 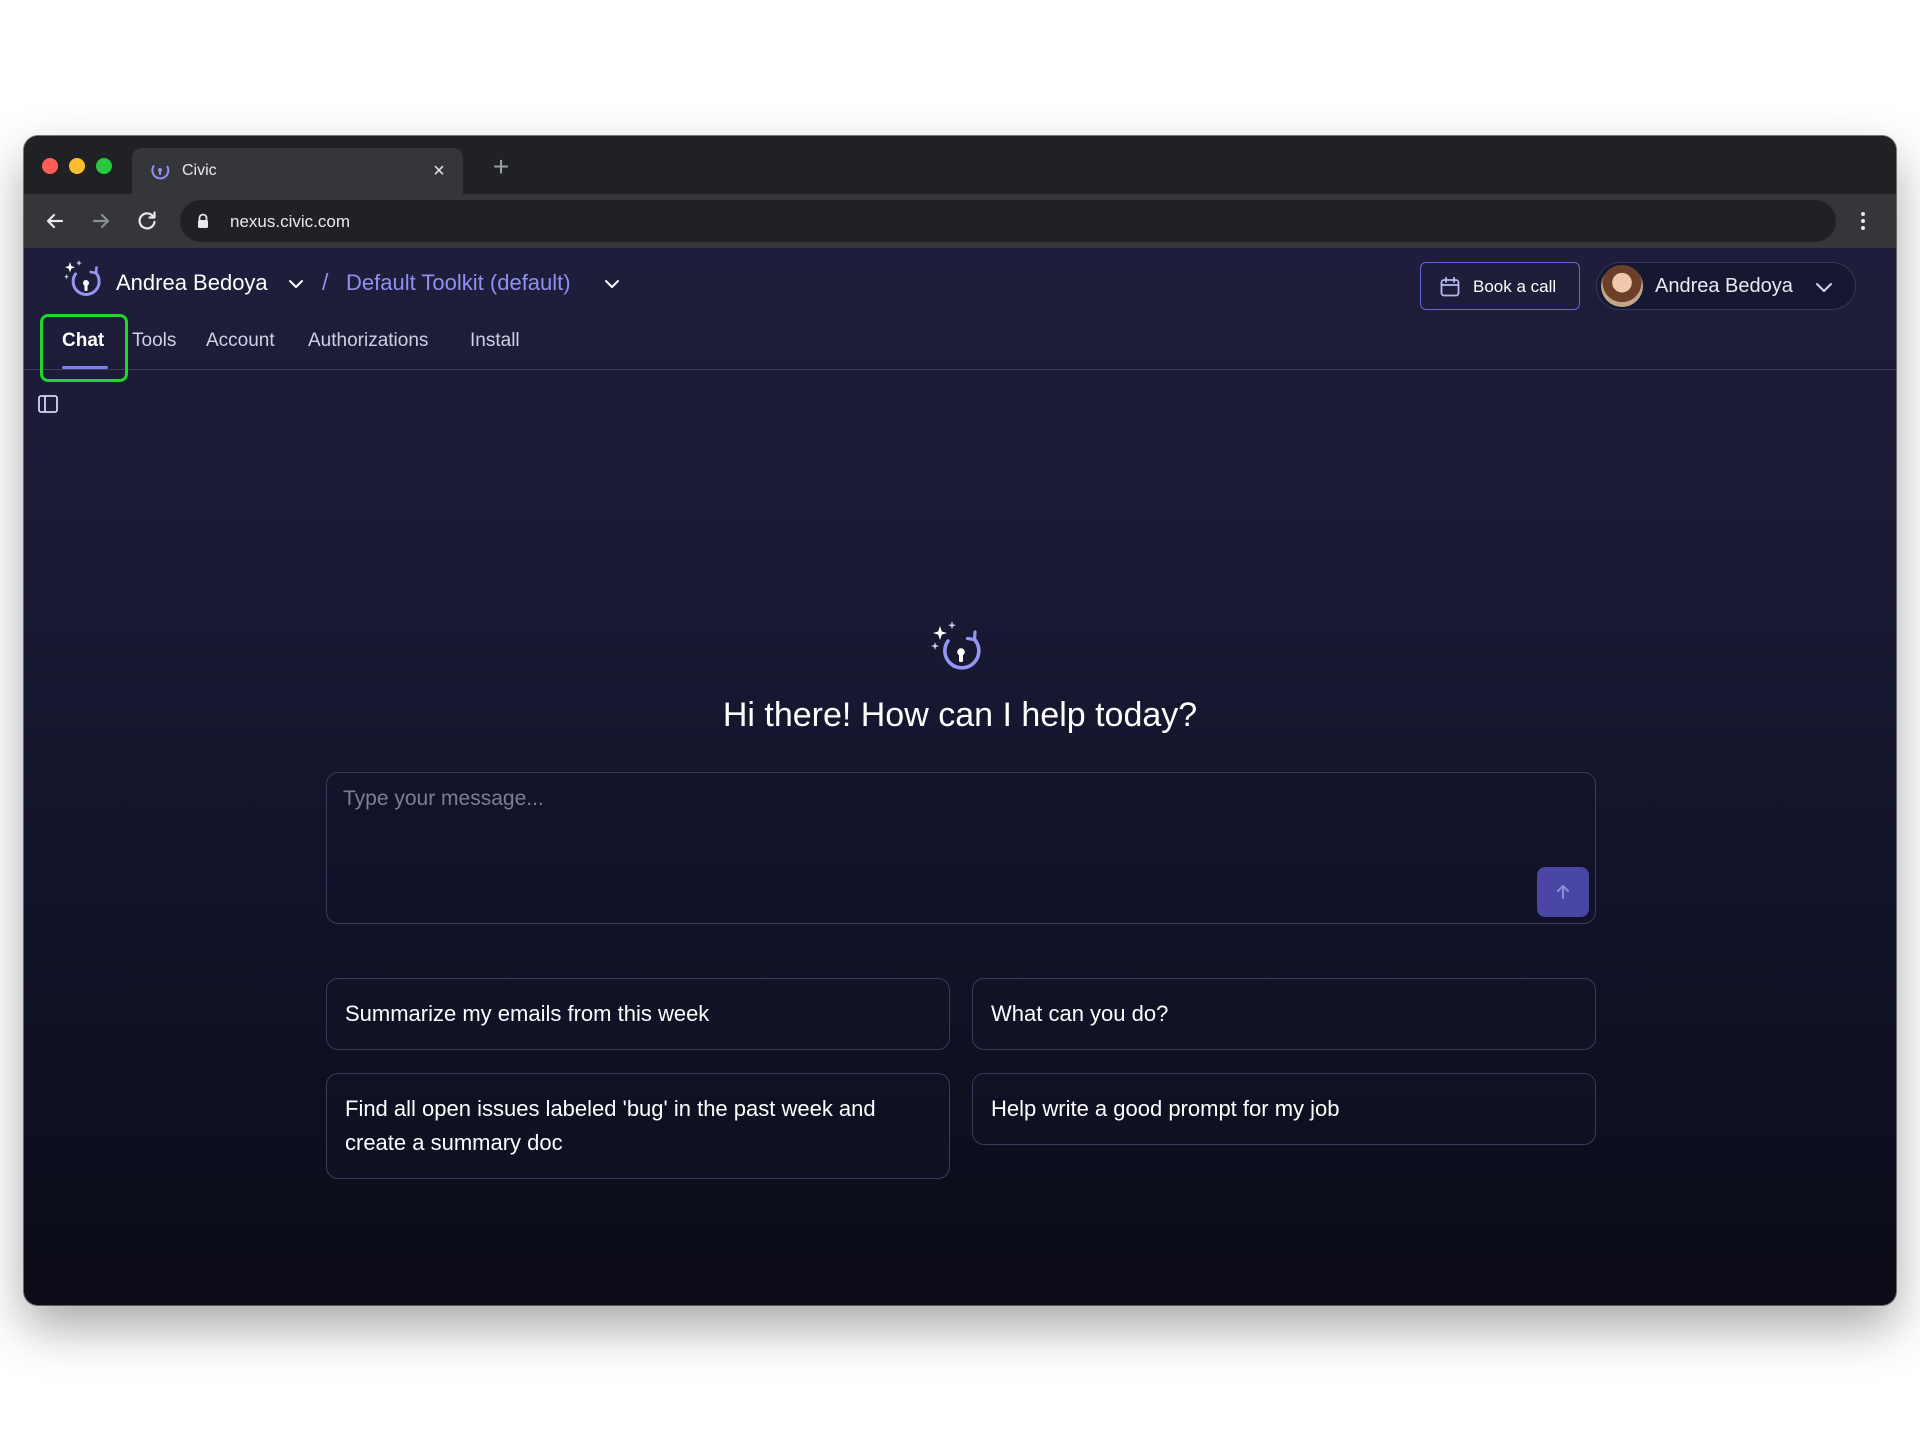 What do you see at coordinates (960, 715) in the screenshot?
I see `chat-greeting: Hi there! How can I help today?` at bounding box center [960, 715].